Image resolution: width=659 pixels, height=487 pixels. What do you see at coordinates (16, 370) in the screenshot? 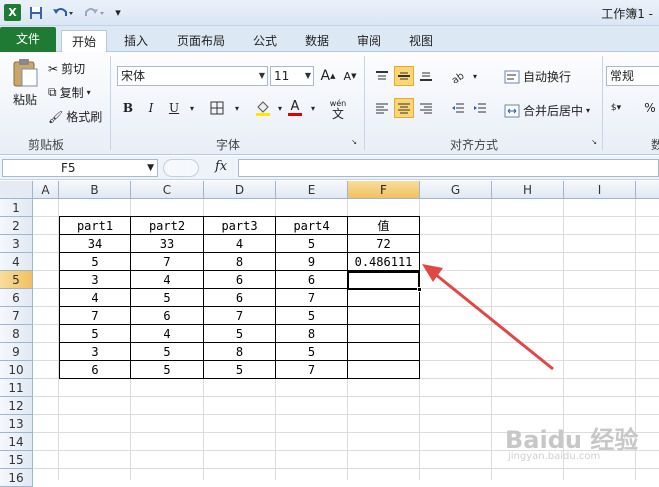
I see `row-header-10: 10` at bounding box center [16, 370].